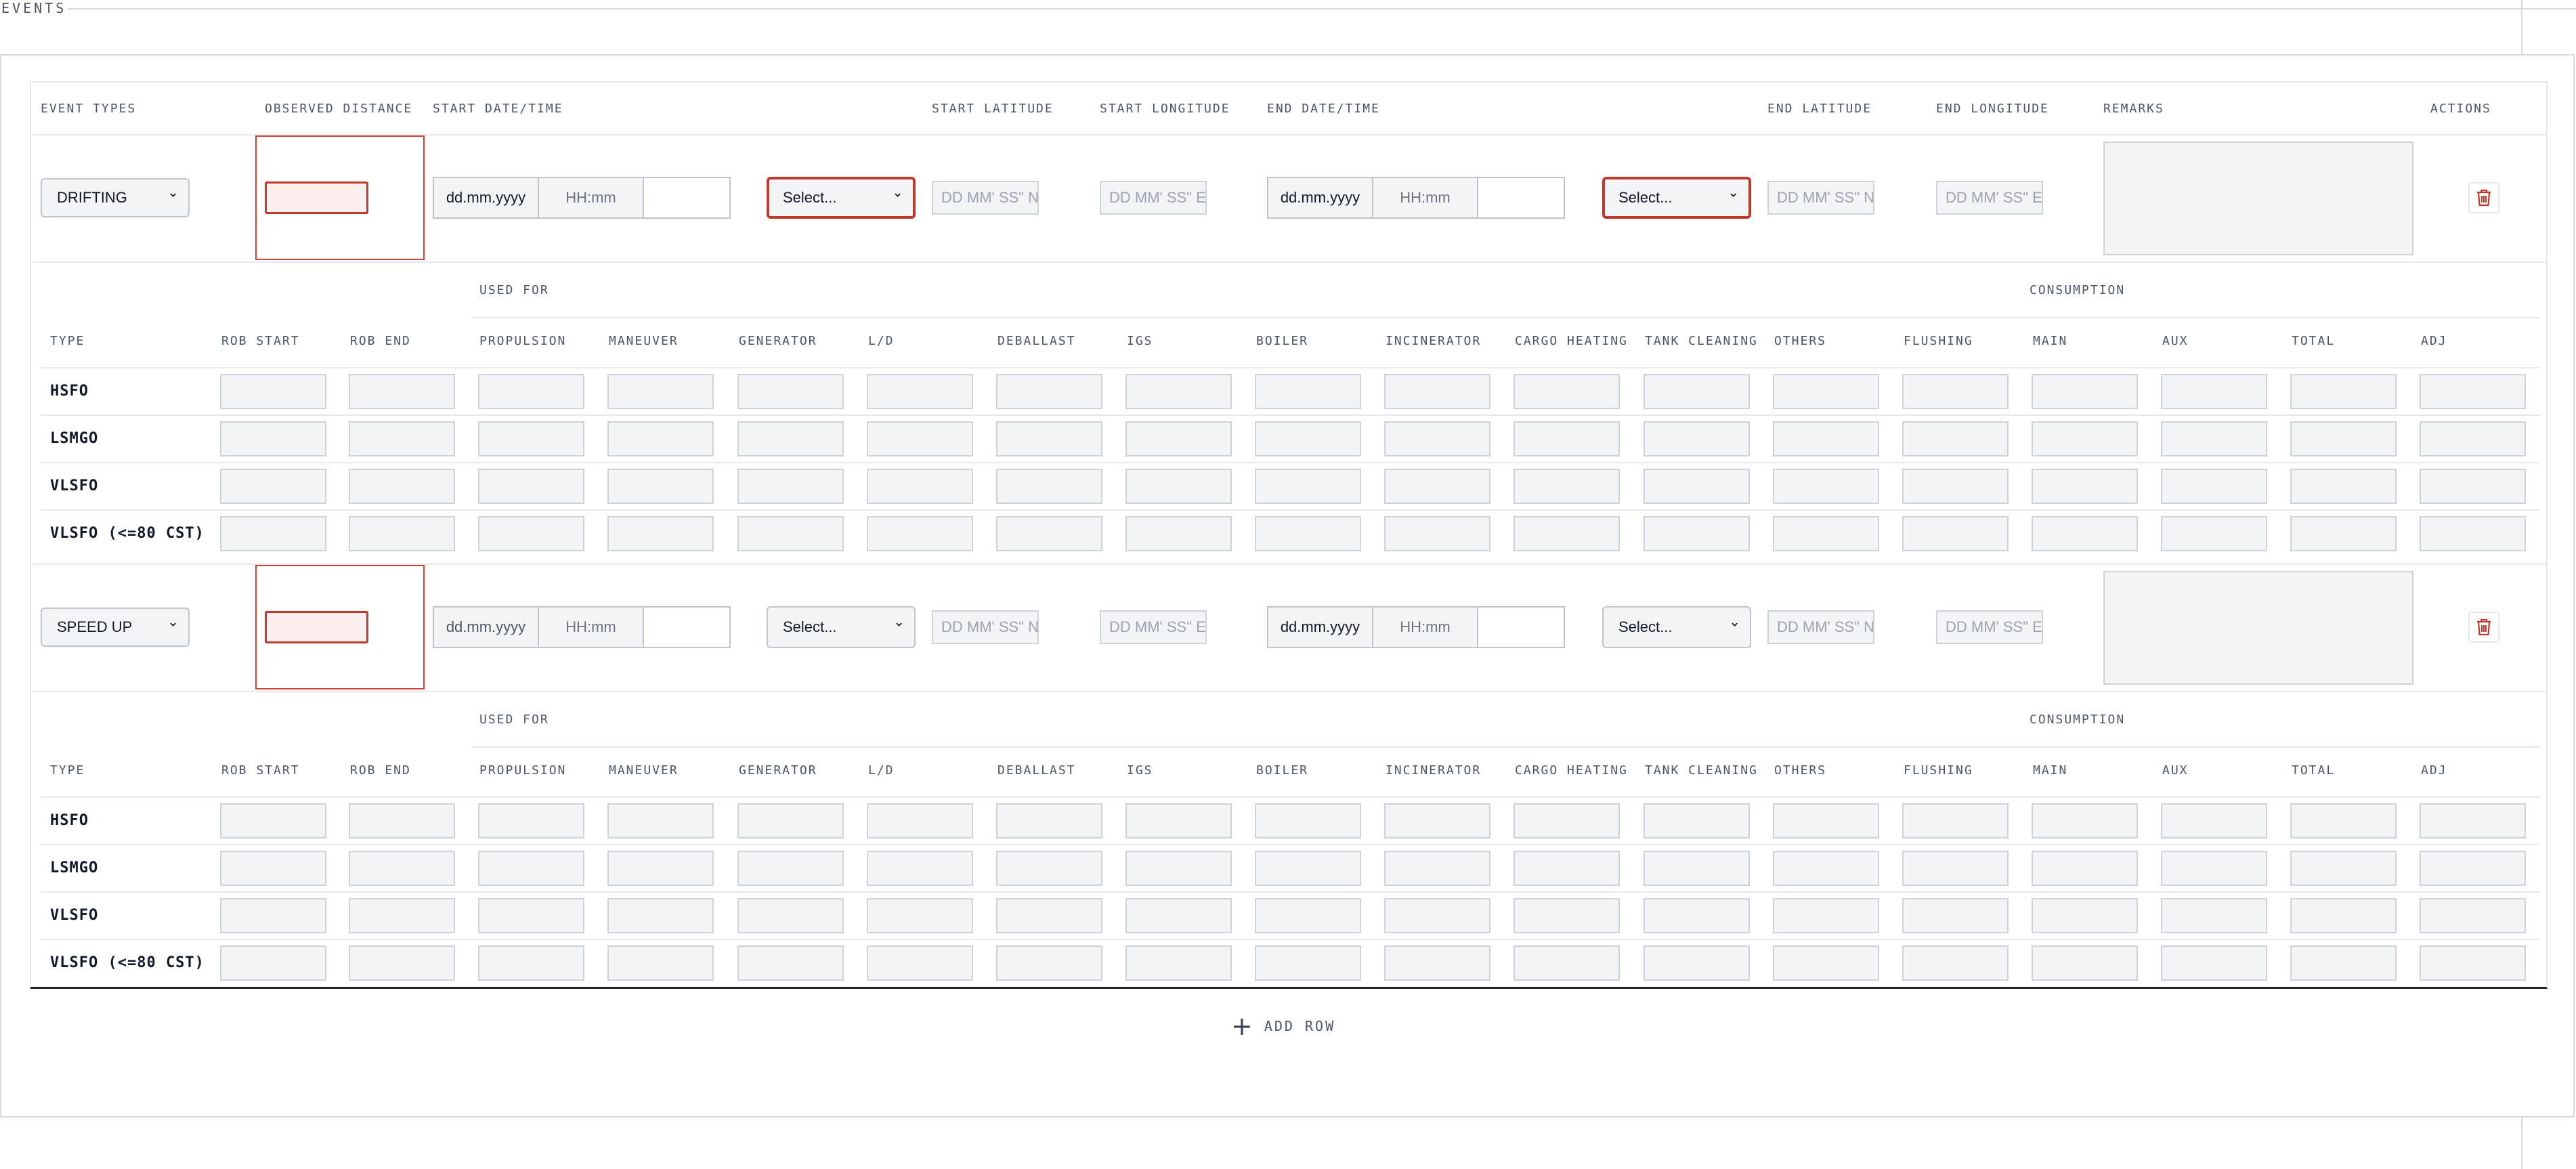  What do you see at coordinates (115, 627) in the screenshot?
I see `event-type-select: SPEED UP ⌄` at bounding box center [115, 627].